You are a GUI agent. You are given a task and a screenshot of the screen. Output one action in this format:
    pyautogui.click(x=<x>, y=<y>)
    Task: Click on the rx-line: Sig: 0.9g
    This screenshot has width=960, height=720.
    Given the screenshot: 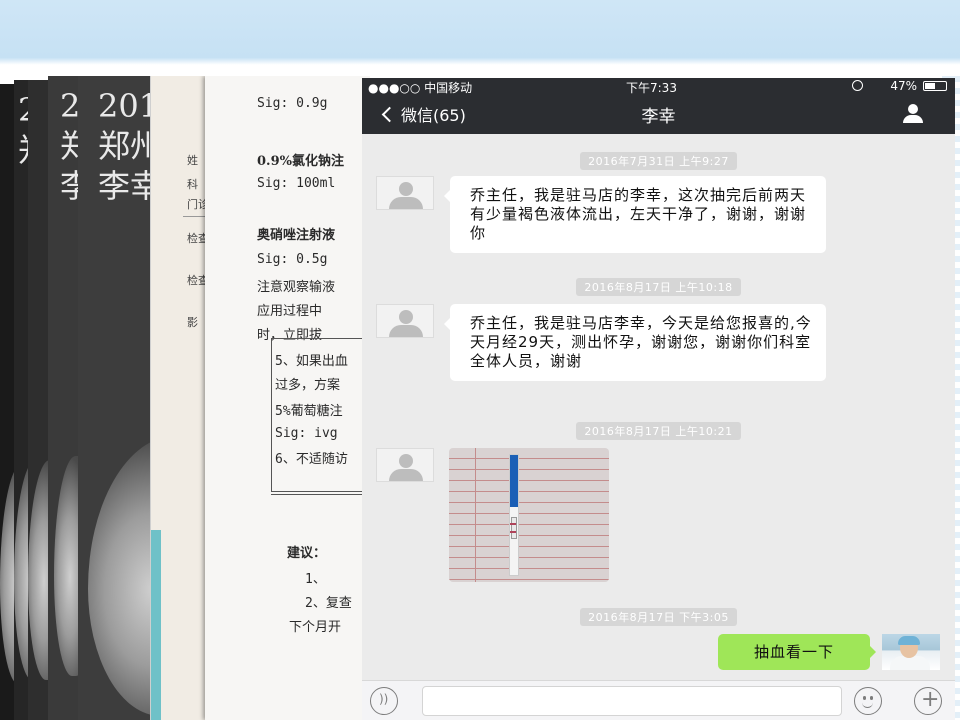 What is the action you would take?
    pyautogui.click(x=292, y=103)
    